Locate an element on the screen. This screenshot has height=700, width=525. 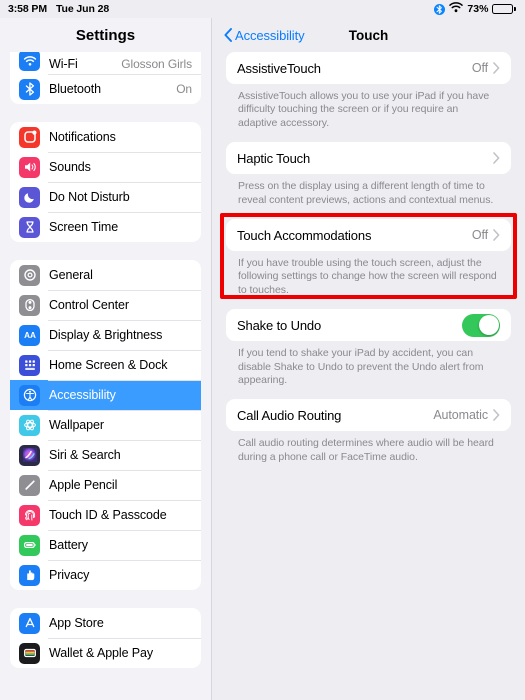
shake-to-undo-row: Shake to Undo is located at coordinates (368, 325).